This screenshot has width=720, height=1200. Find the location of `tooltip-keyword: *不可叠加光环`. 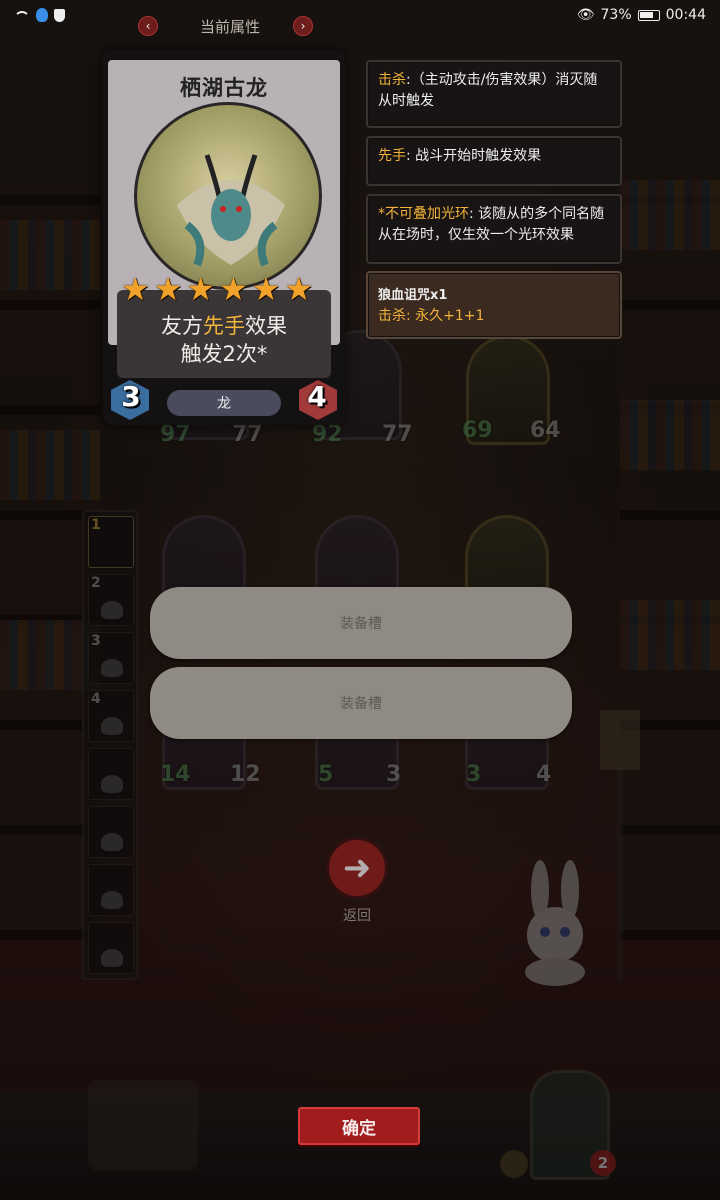

tooltip-keyword: *不可叠加光环 is located at coordinates (423, 214).